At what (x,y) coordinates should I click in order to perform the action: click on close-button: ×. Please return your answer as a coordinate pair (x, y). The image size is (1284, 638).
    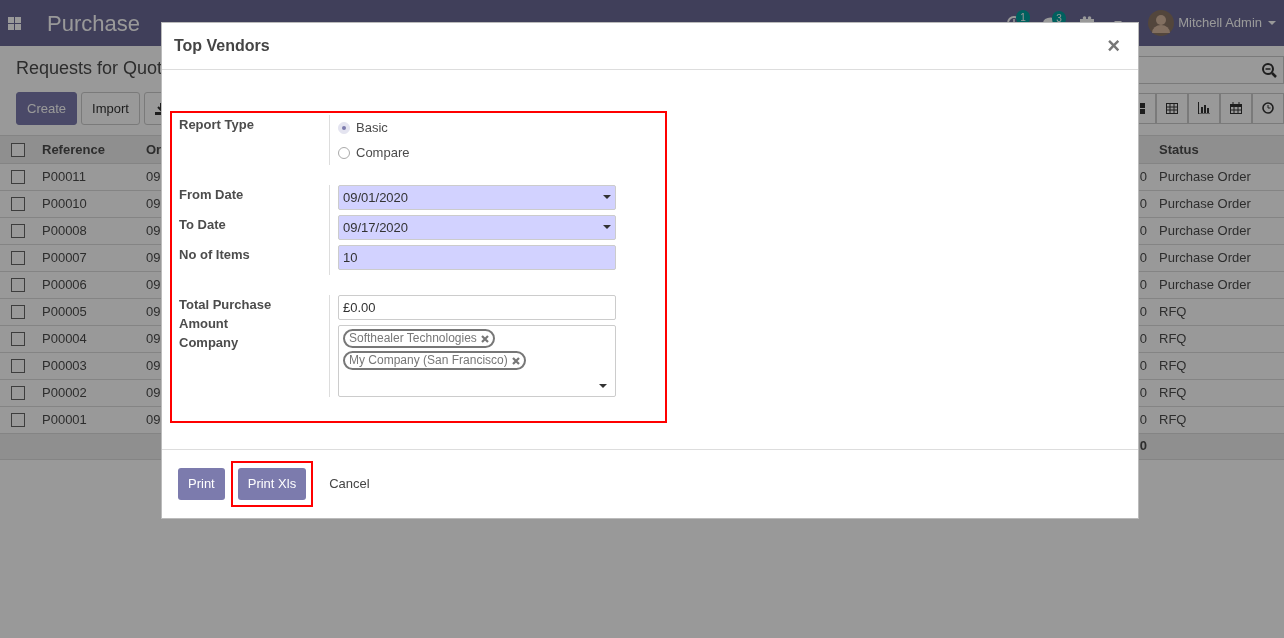
    Looking at the image, I should click on (1113, 46).